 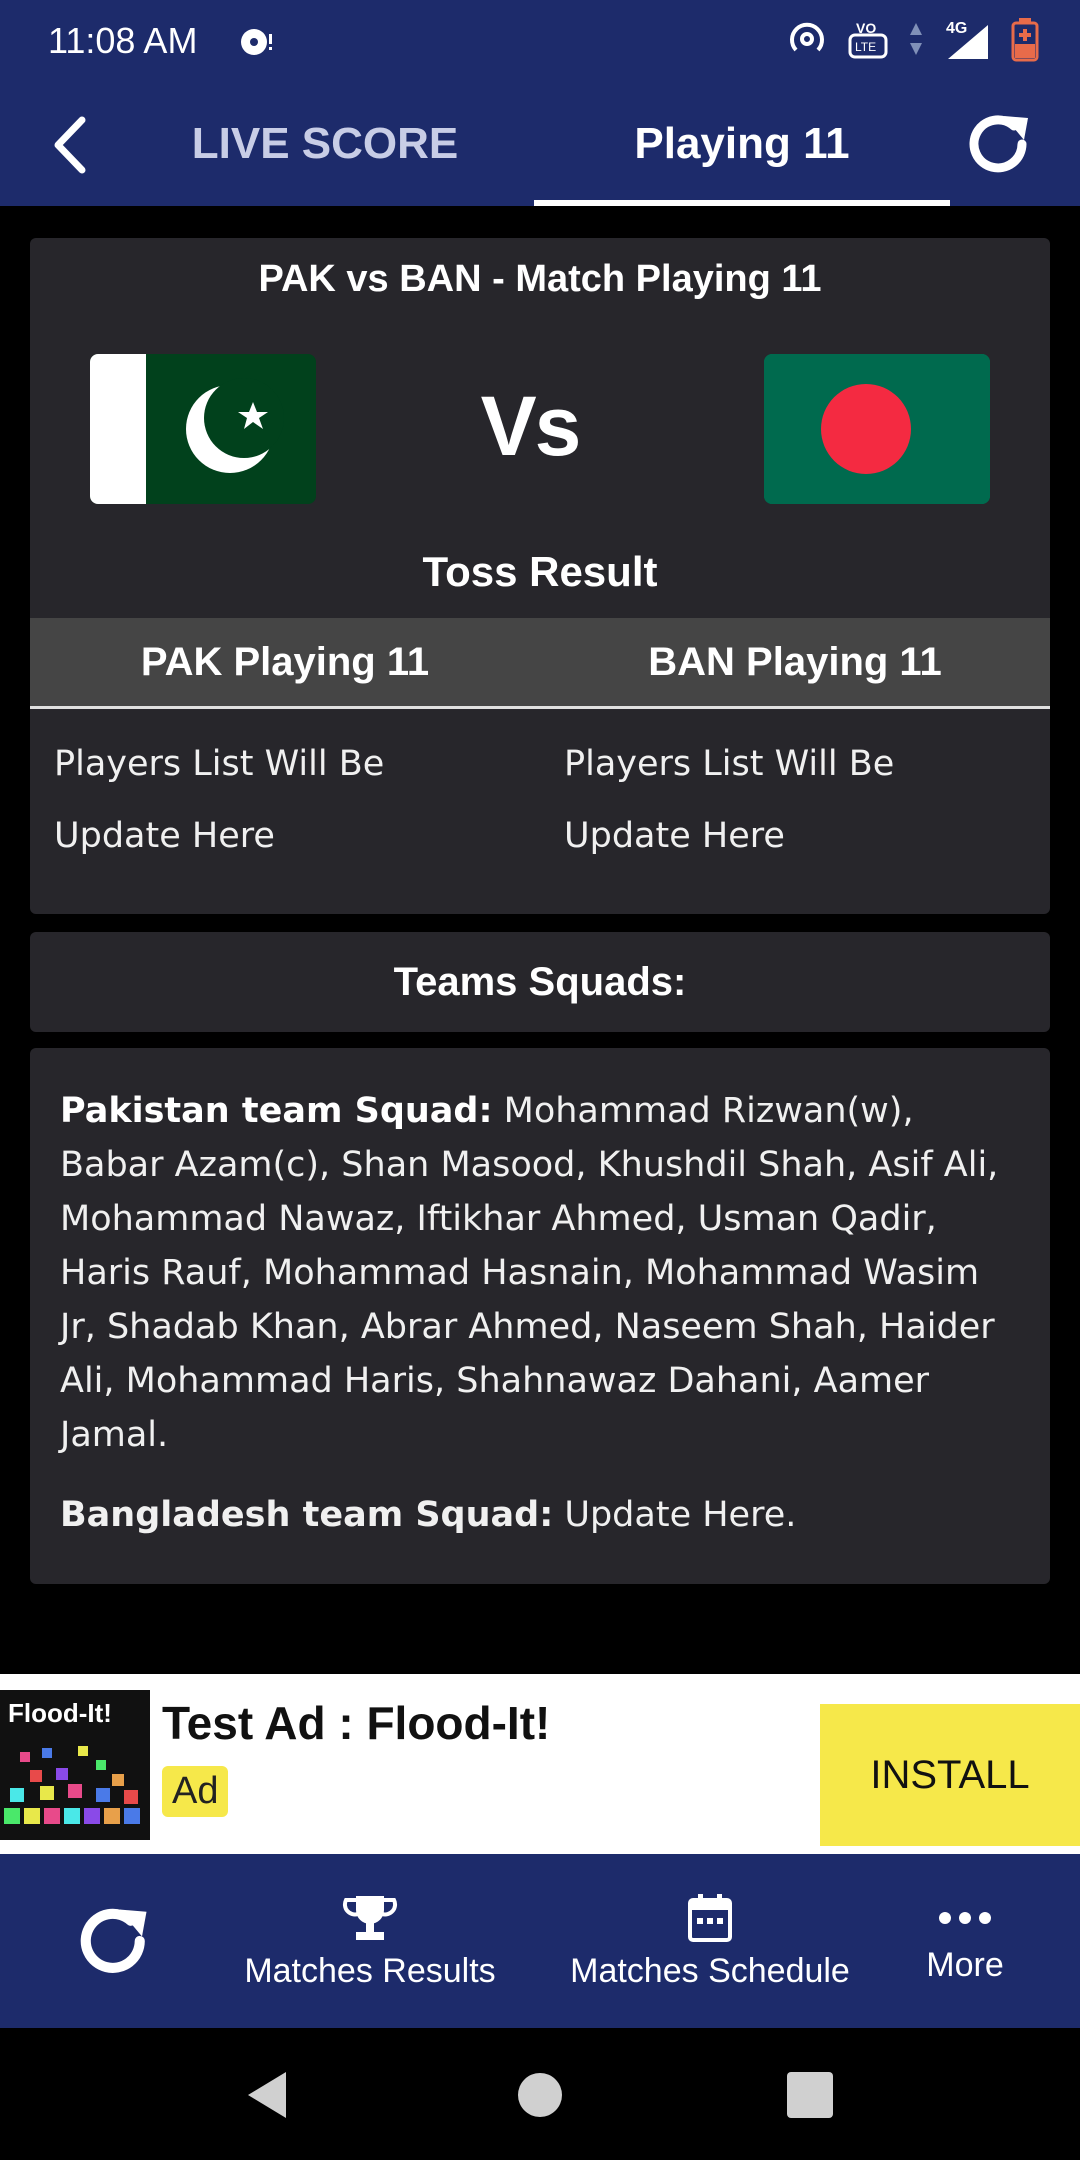 What do you see at coordinates (866, 28) in the screenshot?
I see `svg-text: VO` at bounding box center [866, 28].